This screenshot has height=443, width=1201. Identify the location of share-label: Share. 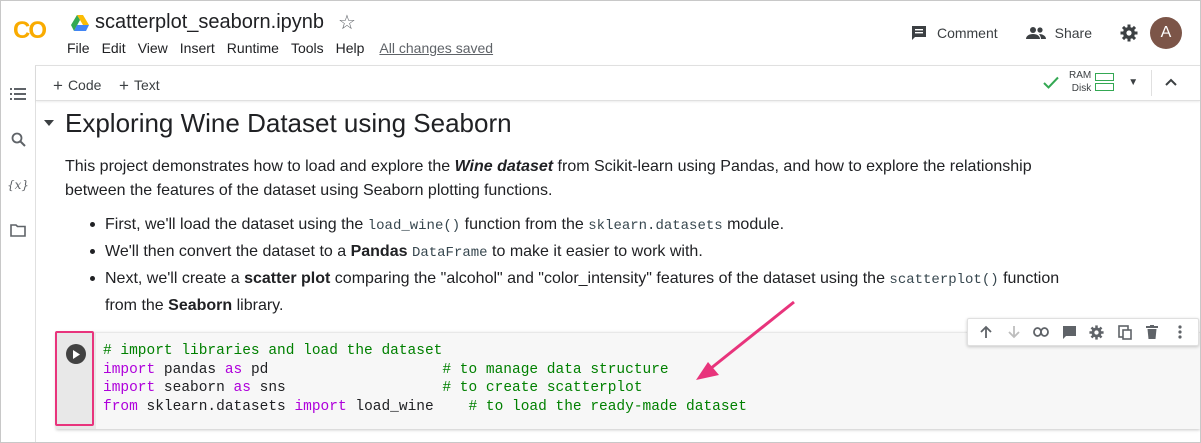
(1073, 33).